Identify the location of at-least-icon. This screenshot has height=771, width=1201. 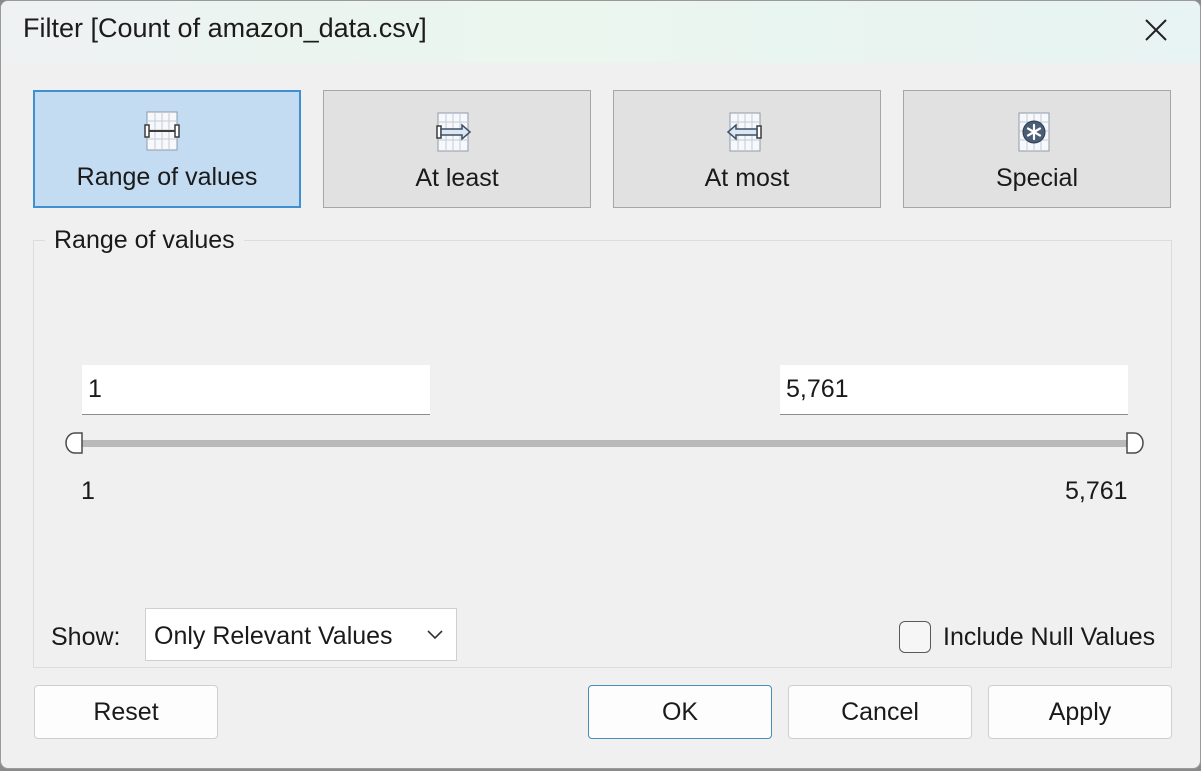
(454, 132).